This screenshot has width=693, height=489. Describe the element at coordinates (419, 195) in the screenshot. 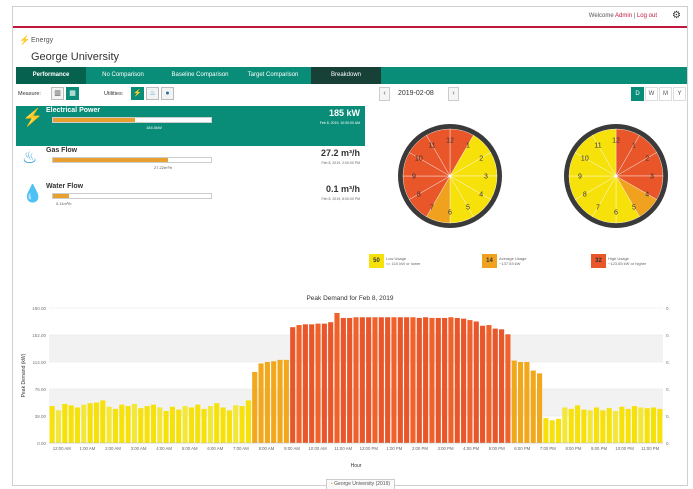

I see `clock-number: 8` at that location.